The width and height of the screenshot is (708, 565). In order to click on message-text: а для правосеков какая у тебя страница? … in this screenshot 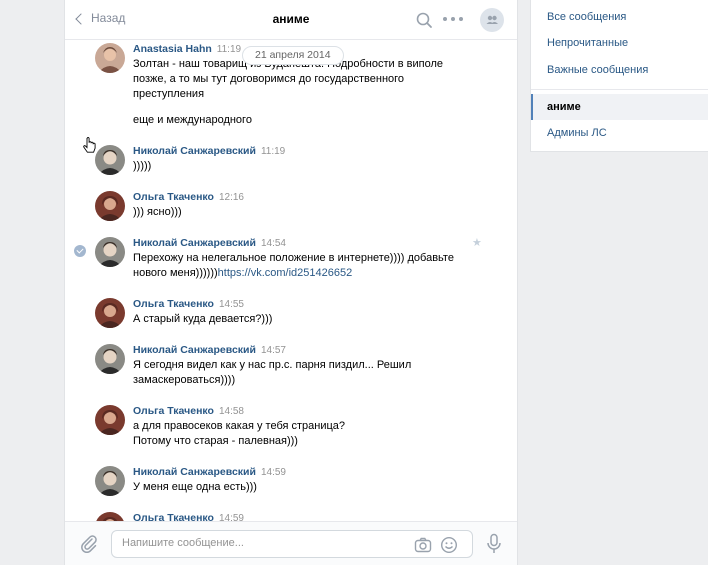, I will do `click(293, 434)`.